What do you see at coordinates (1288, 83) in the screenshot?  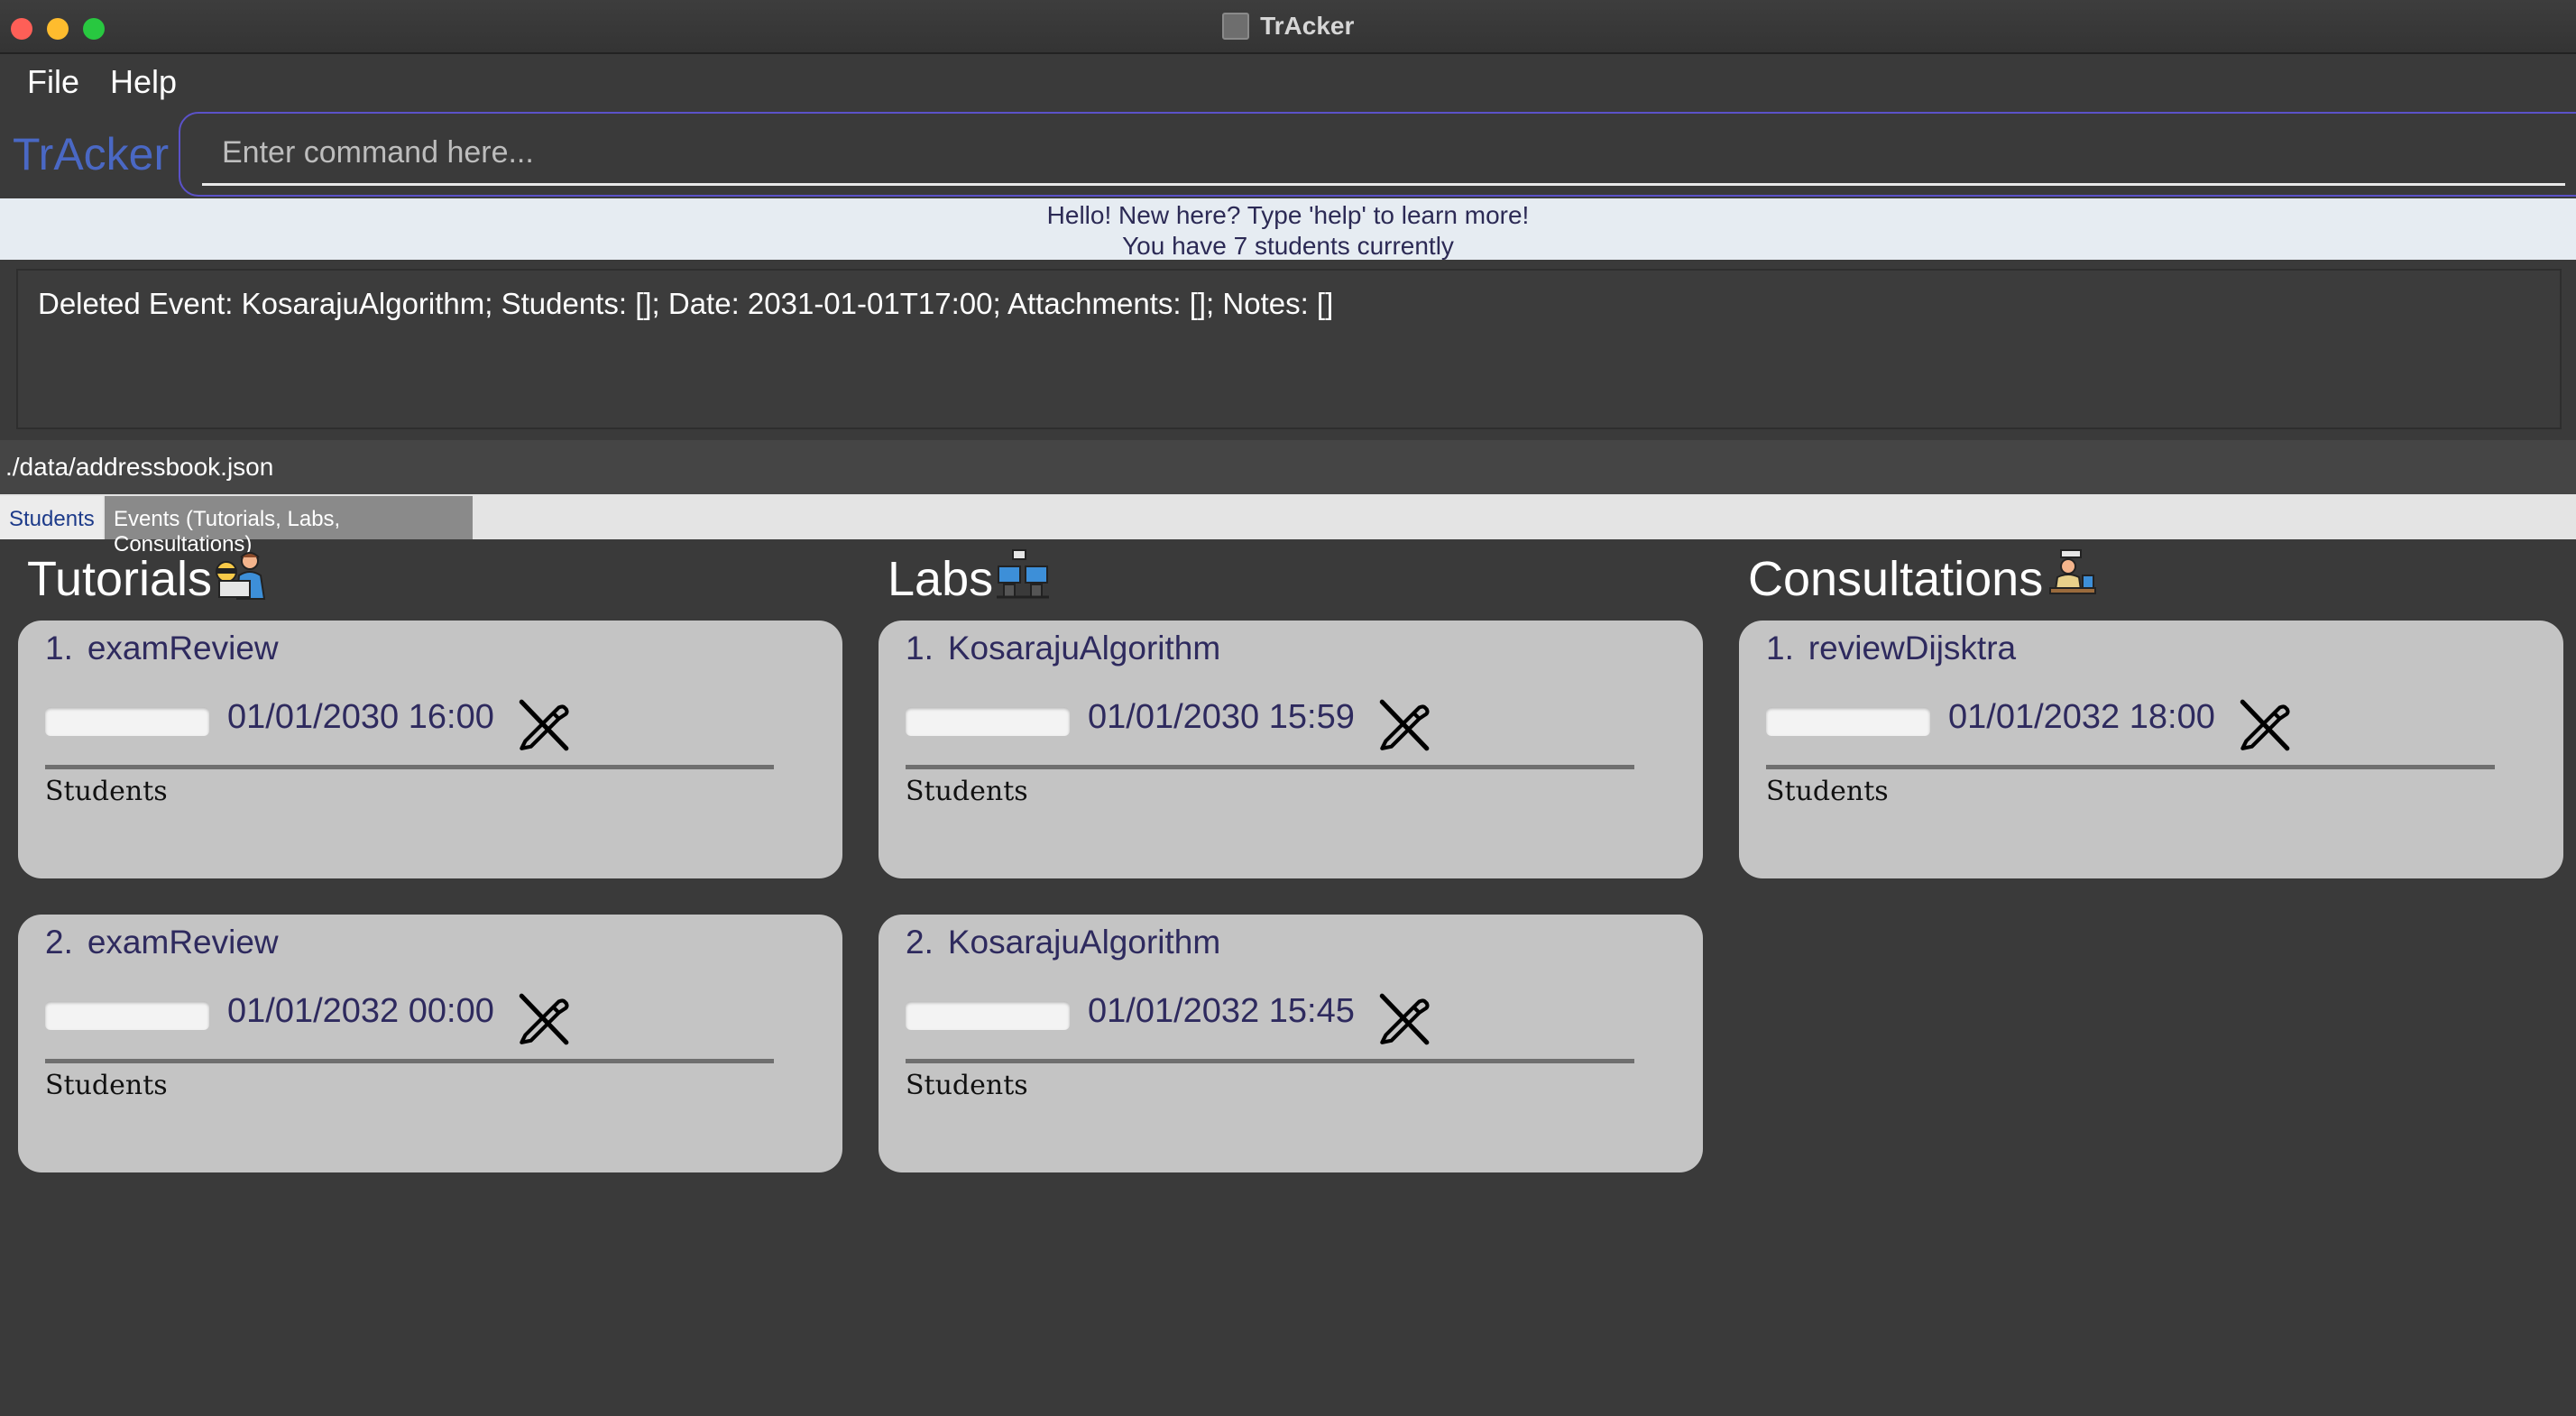 I see `menu-bar: File Help` at bounding box center [1288, 83].